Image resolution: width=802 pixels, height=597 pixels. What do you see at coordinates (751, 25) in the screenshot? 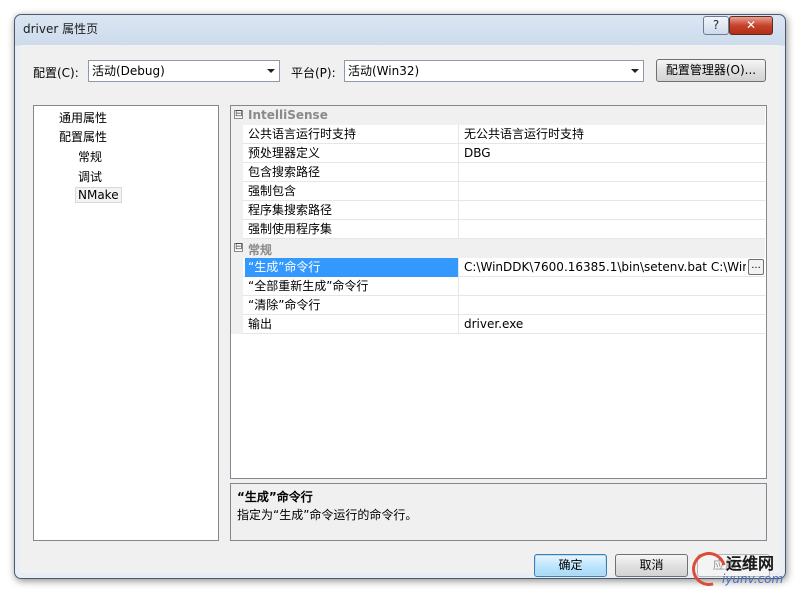
I see `close-button: ✕` at bounding box center [751, 25].